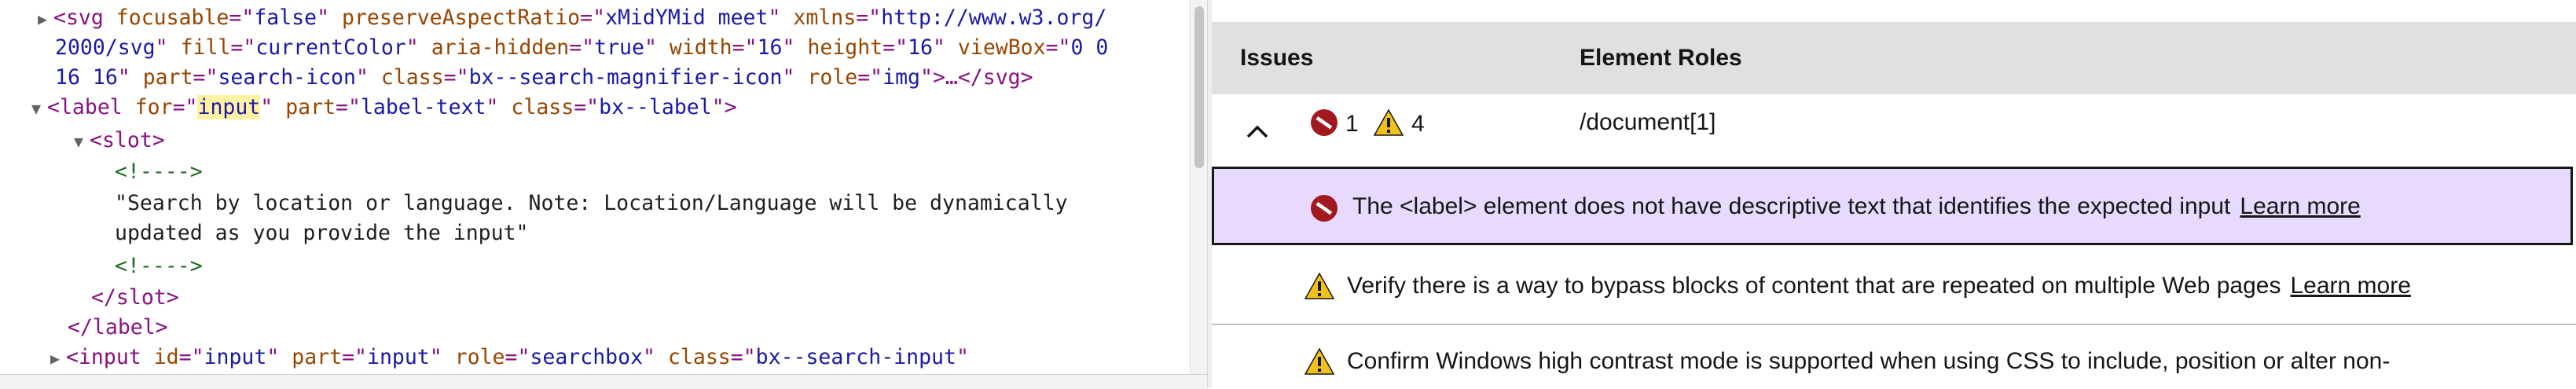  I want to click on dom-token: </slot>, so click(135, 297).